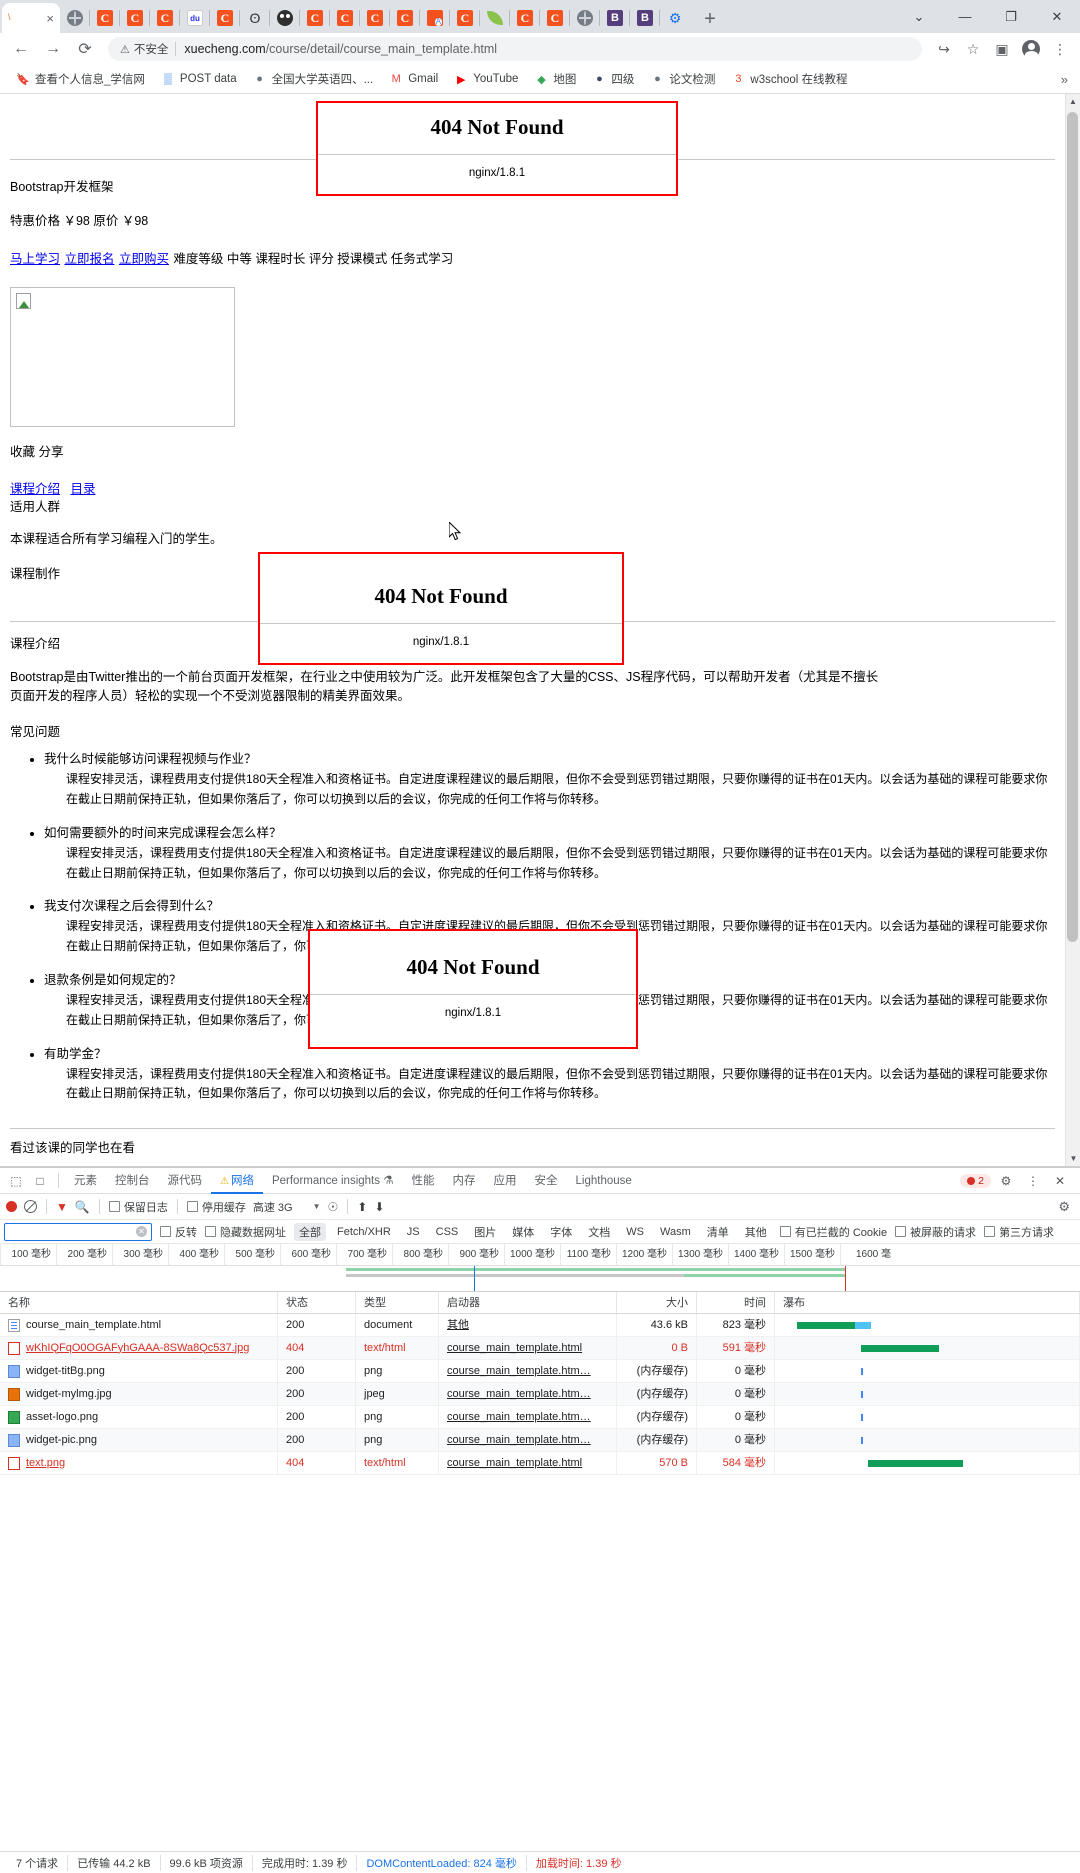 The image size is (1080, 1873). What do you see at coordinates (1073, 1158) in the screenshot?
I see `scroll-down-arrow: ▼` at bounding box center [1073, 1158].